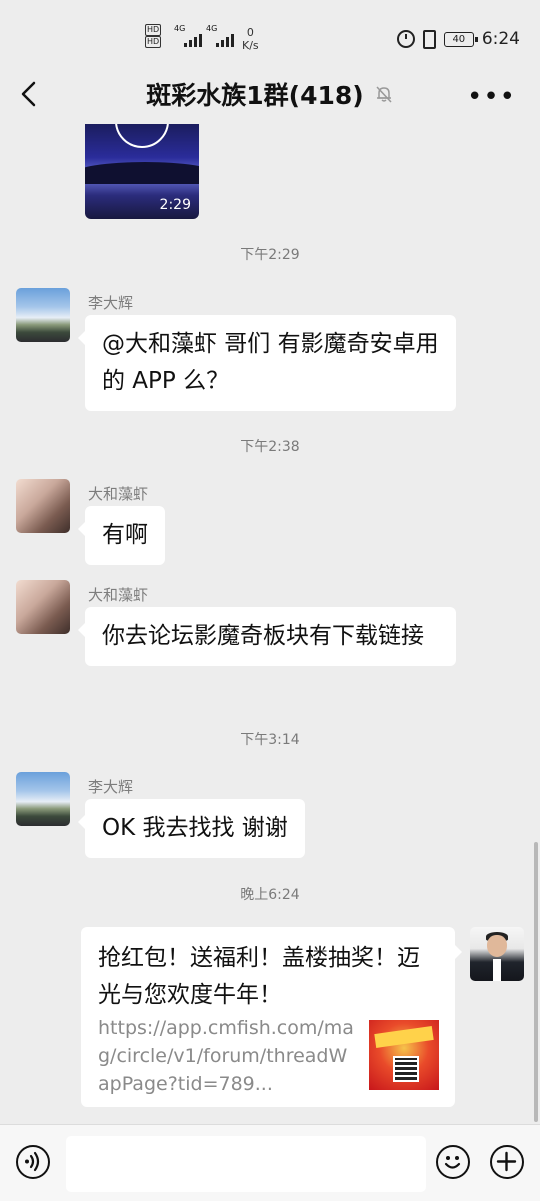 Image resolution: width=540 pixels, height=1201 pixels. Describe the element at coordinates (246, 1164) in the screenshot. I see `message-input` at that location.